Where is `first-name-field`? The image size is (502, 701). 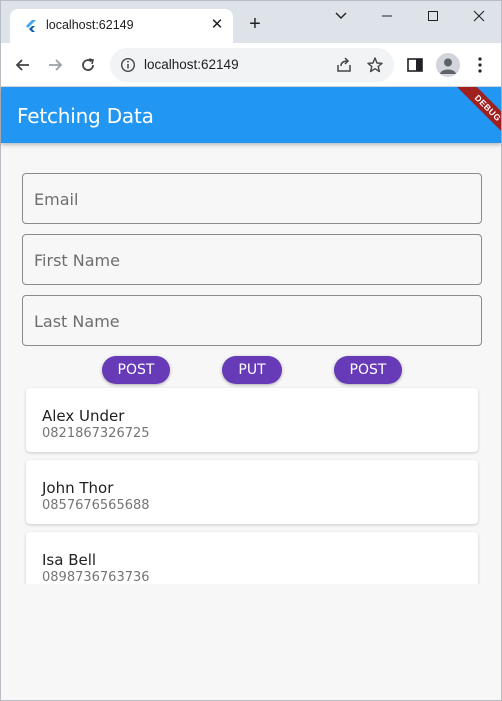
first-name-field is located at coordinates (252, 259).